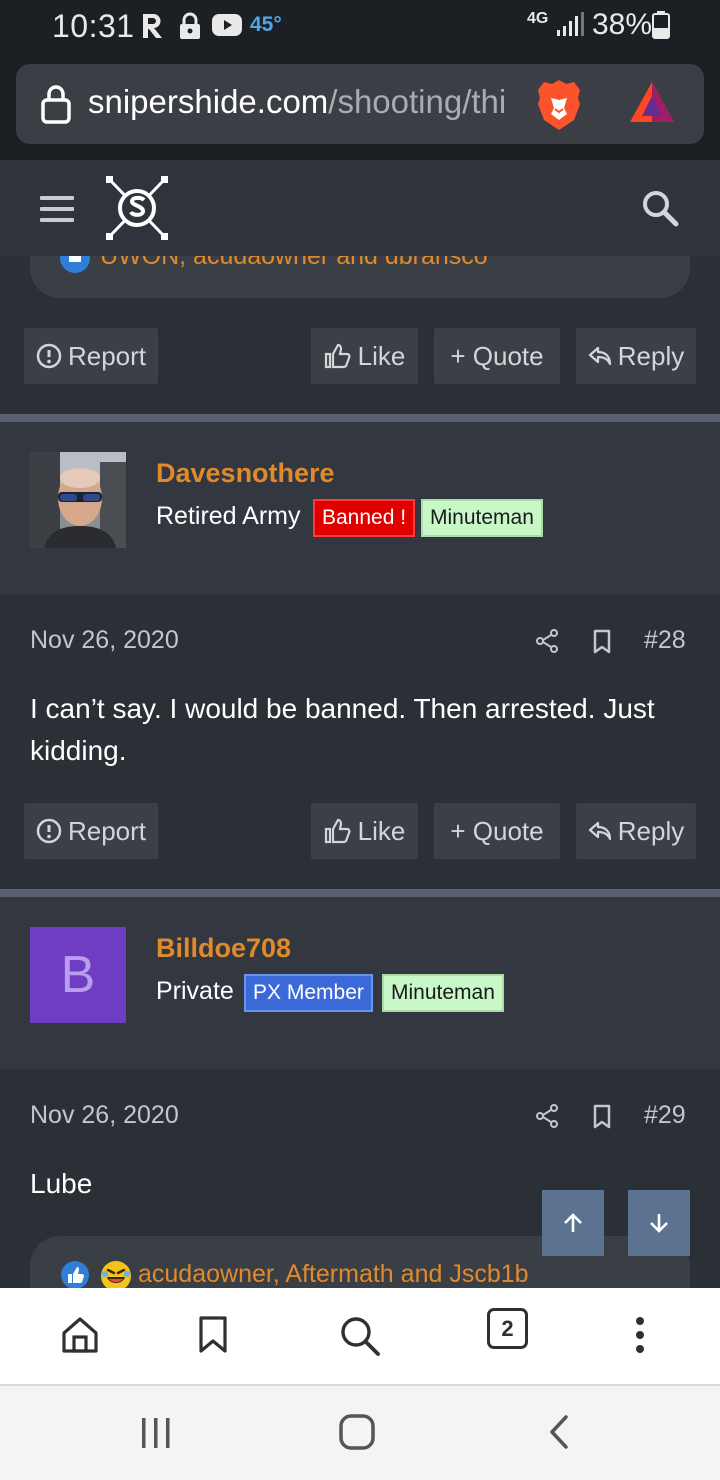 The height and width of the screenshot is (1480, 720). What do you see at coordinates (507, 1328) in the screenshot?
I see `tabs-button: 2` at bounding box center [507, 1328].